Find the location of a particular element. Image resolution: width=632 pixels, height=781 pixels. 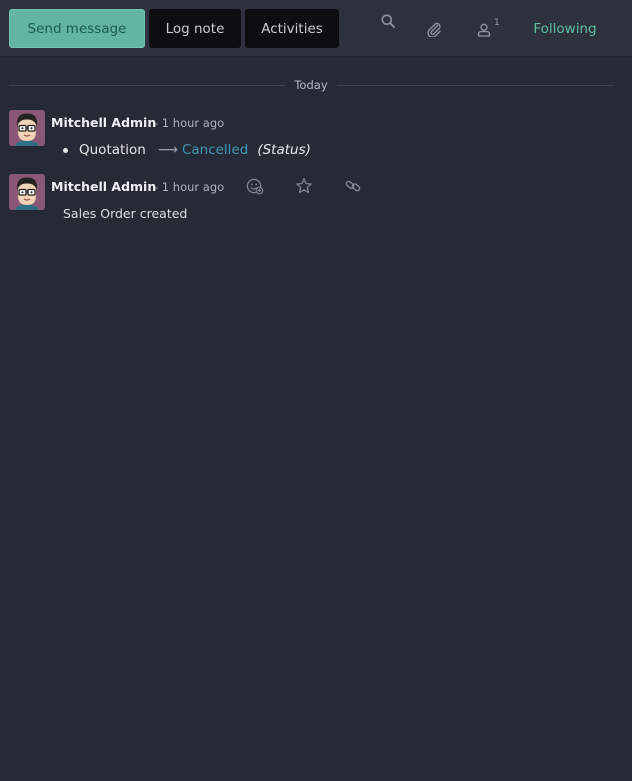

followers-user-icon is located at coordinates (483, 29).